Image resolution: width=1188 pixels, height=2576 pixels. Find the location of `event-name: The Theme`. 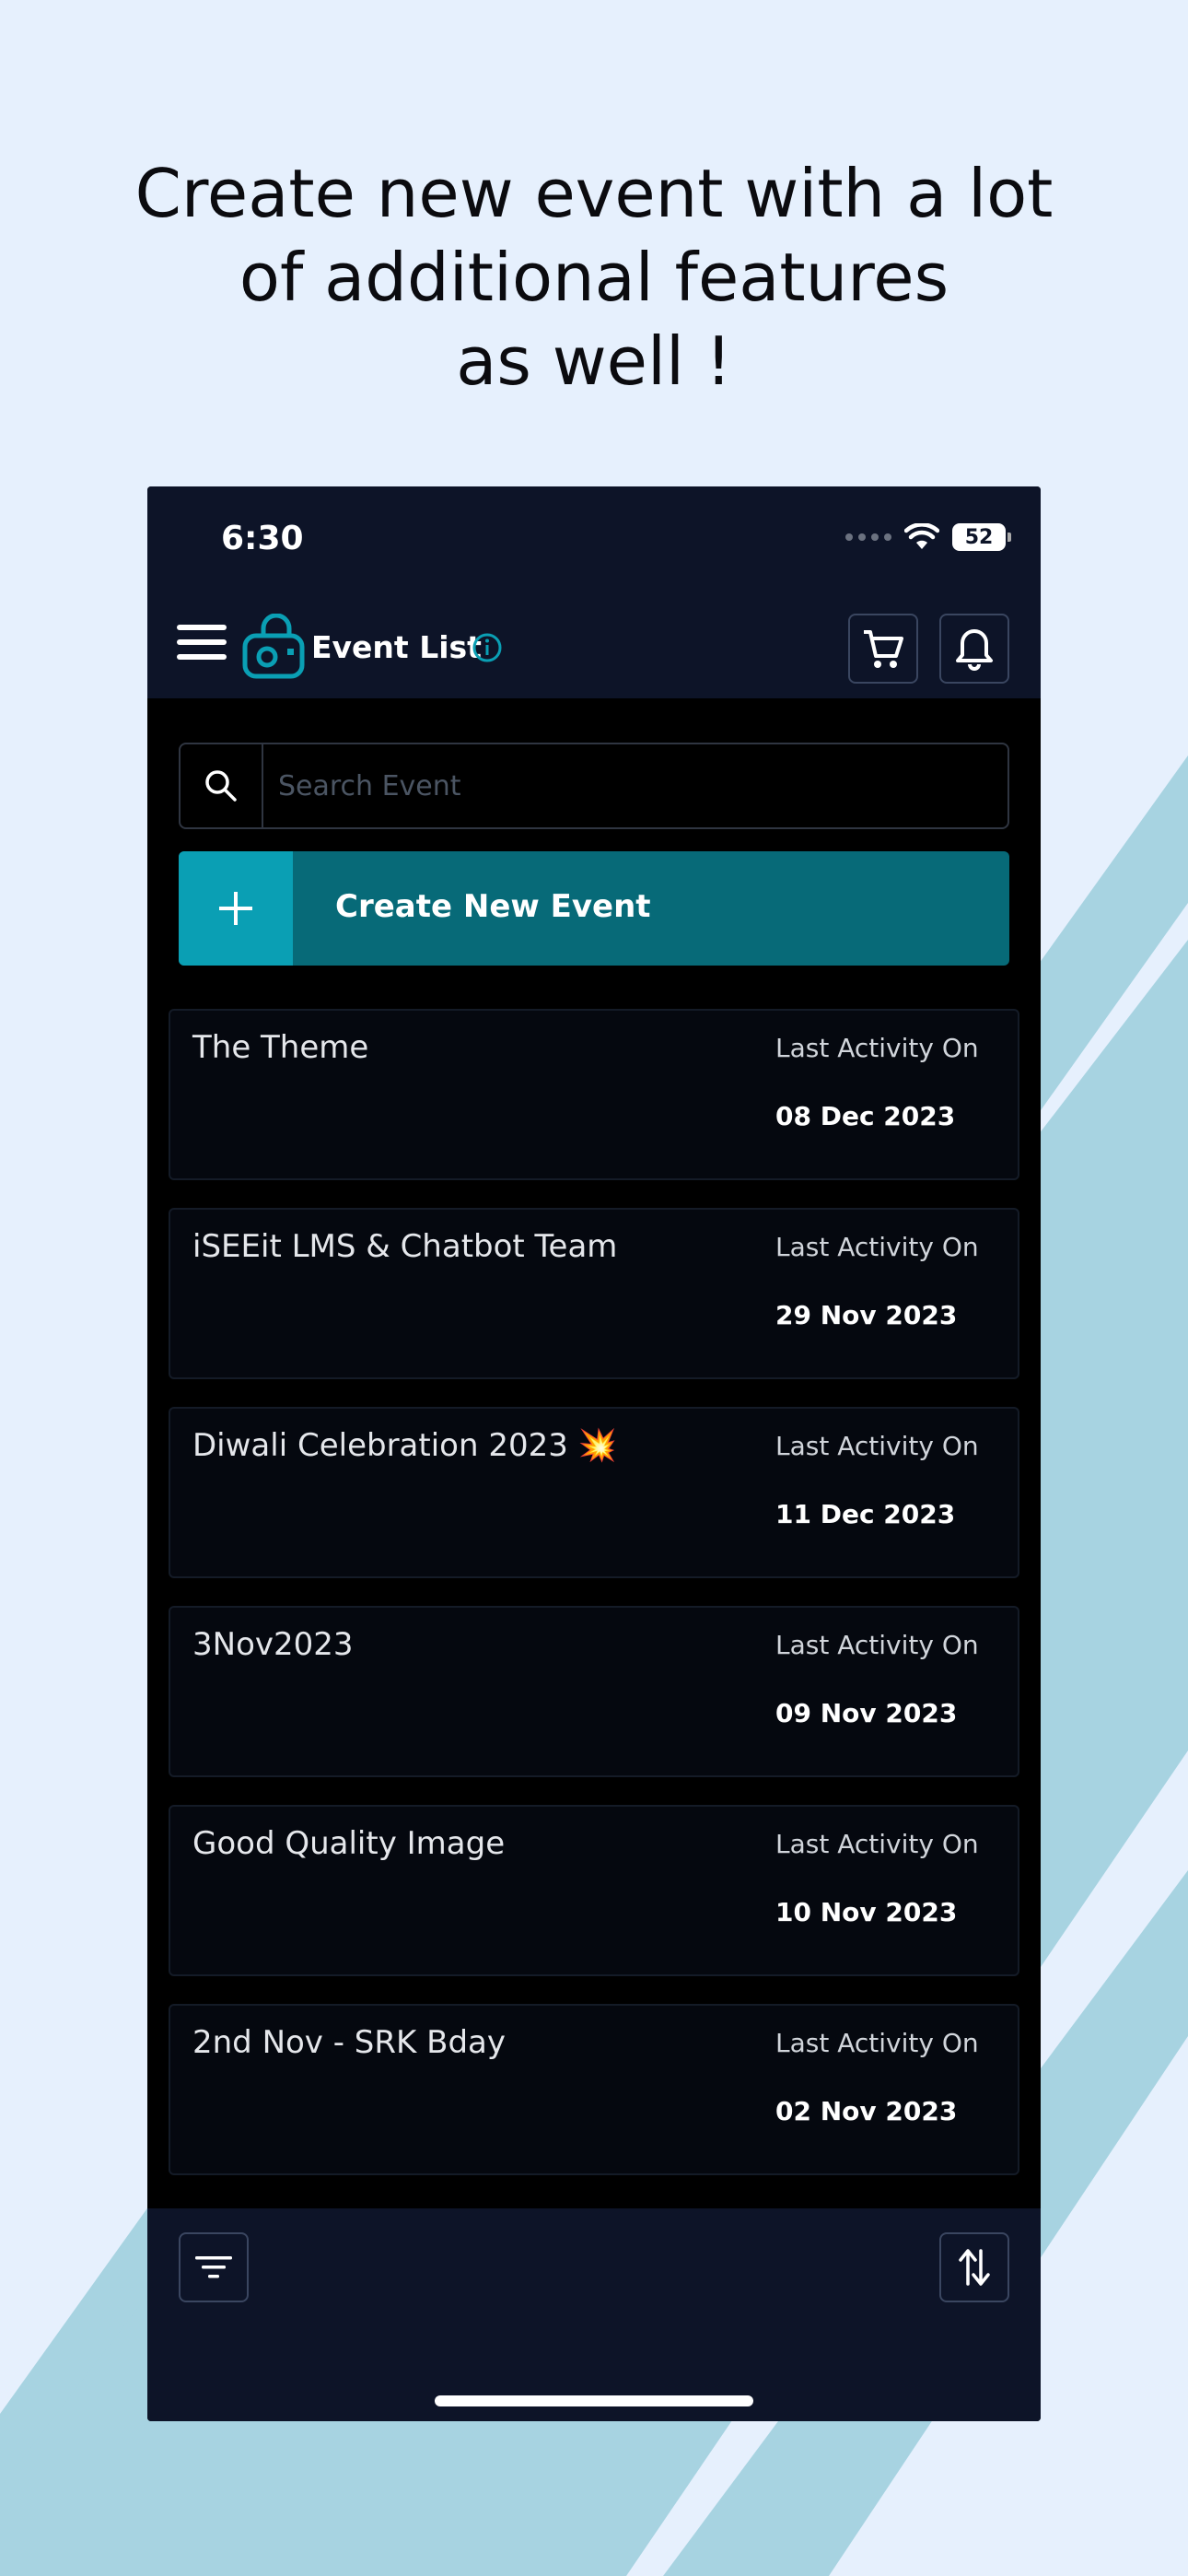

event-name: The Theme is located at coordinates (280, 1047).